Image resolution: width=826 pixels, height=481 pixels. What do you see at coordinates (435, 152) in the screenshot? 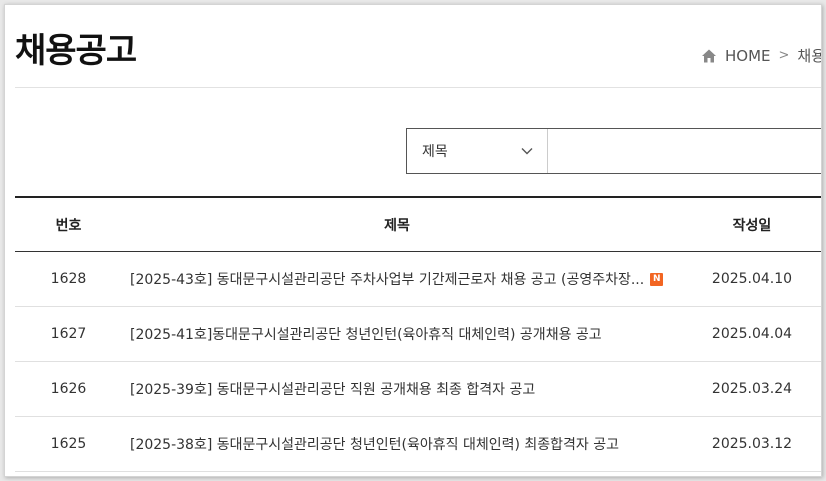
I see `search-category-value: 제목` at bounding box center [435, 152].